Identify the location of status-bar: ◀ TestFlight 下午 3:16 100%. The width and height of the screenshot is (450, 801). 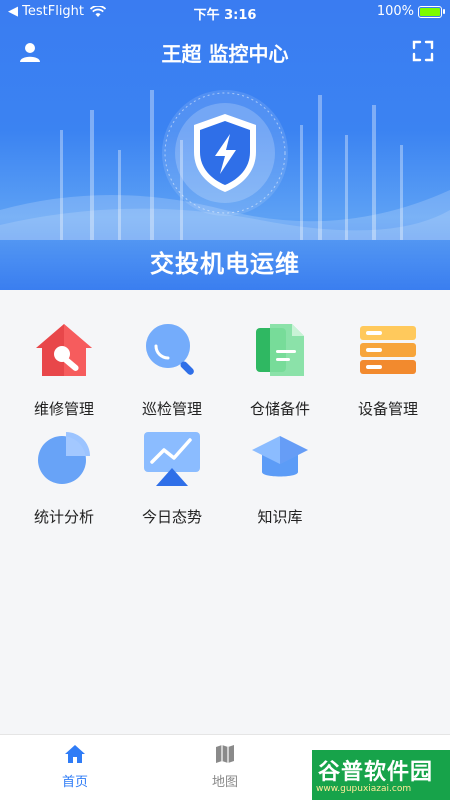
(225, 12).